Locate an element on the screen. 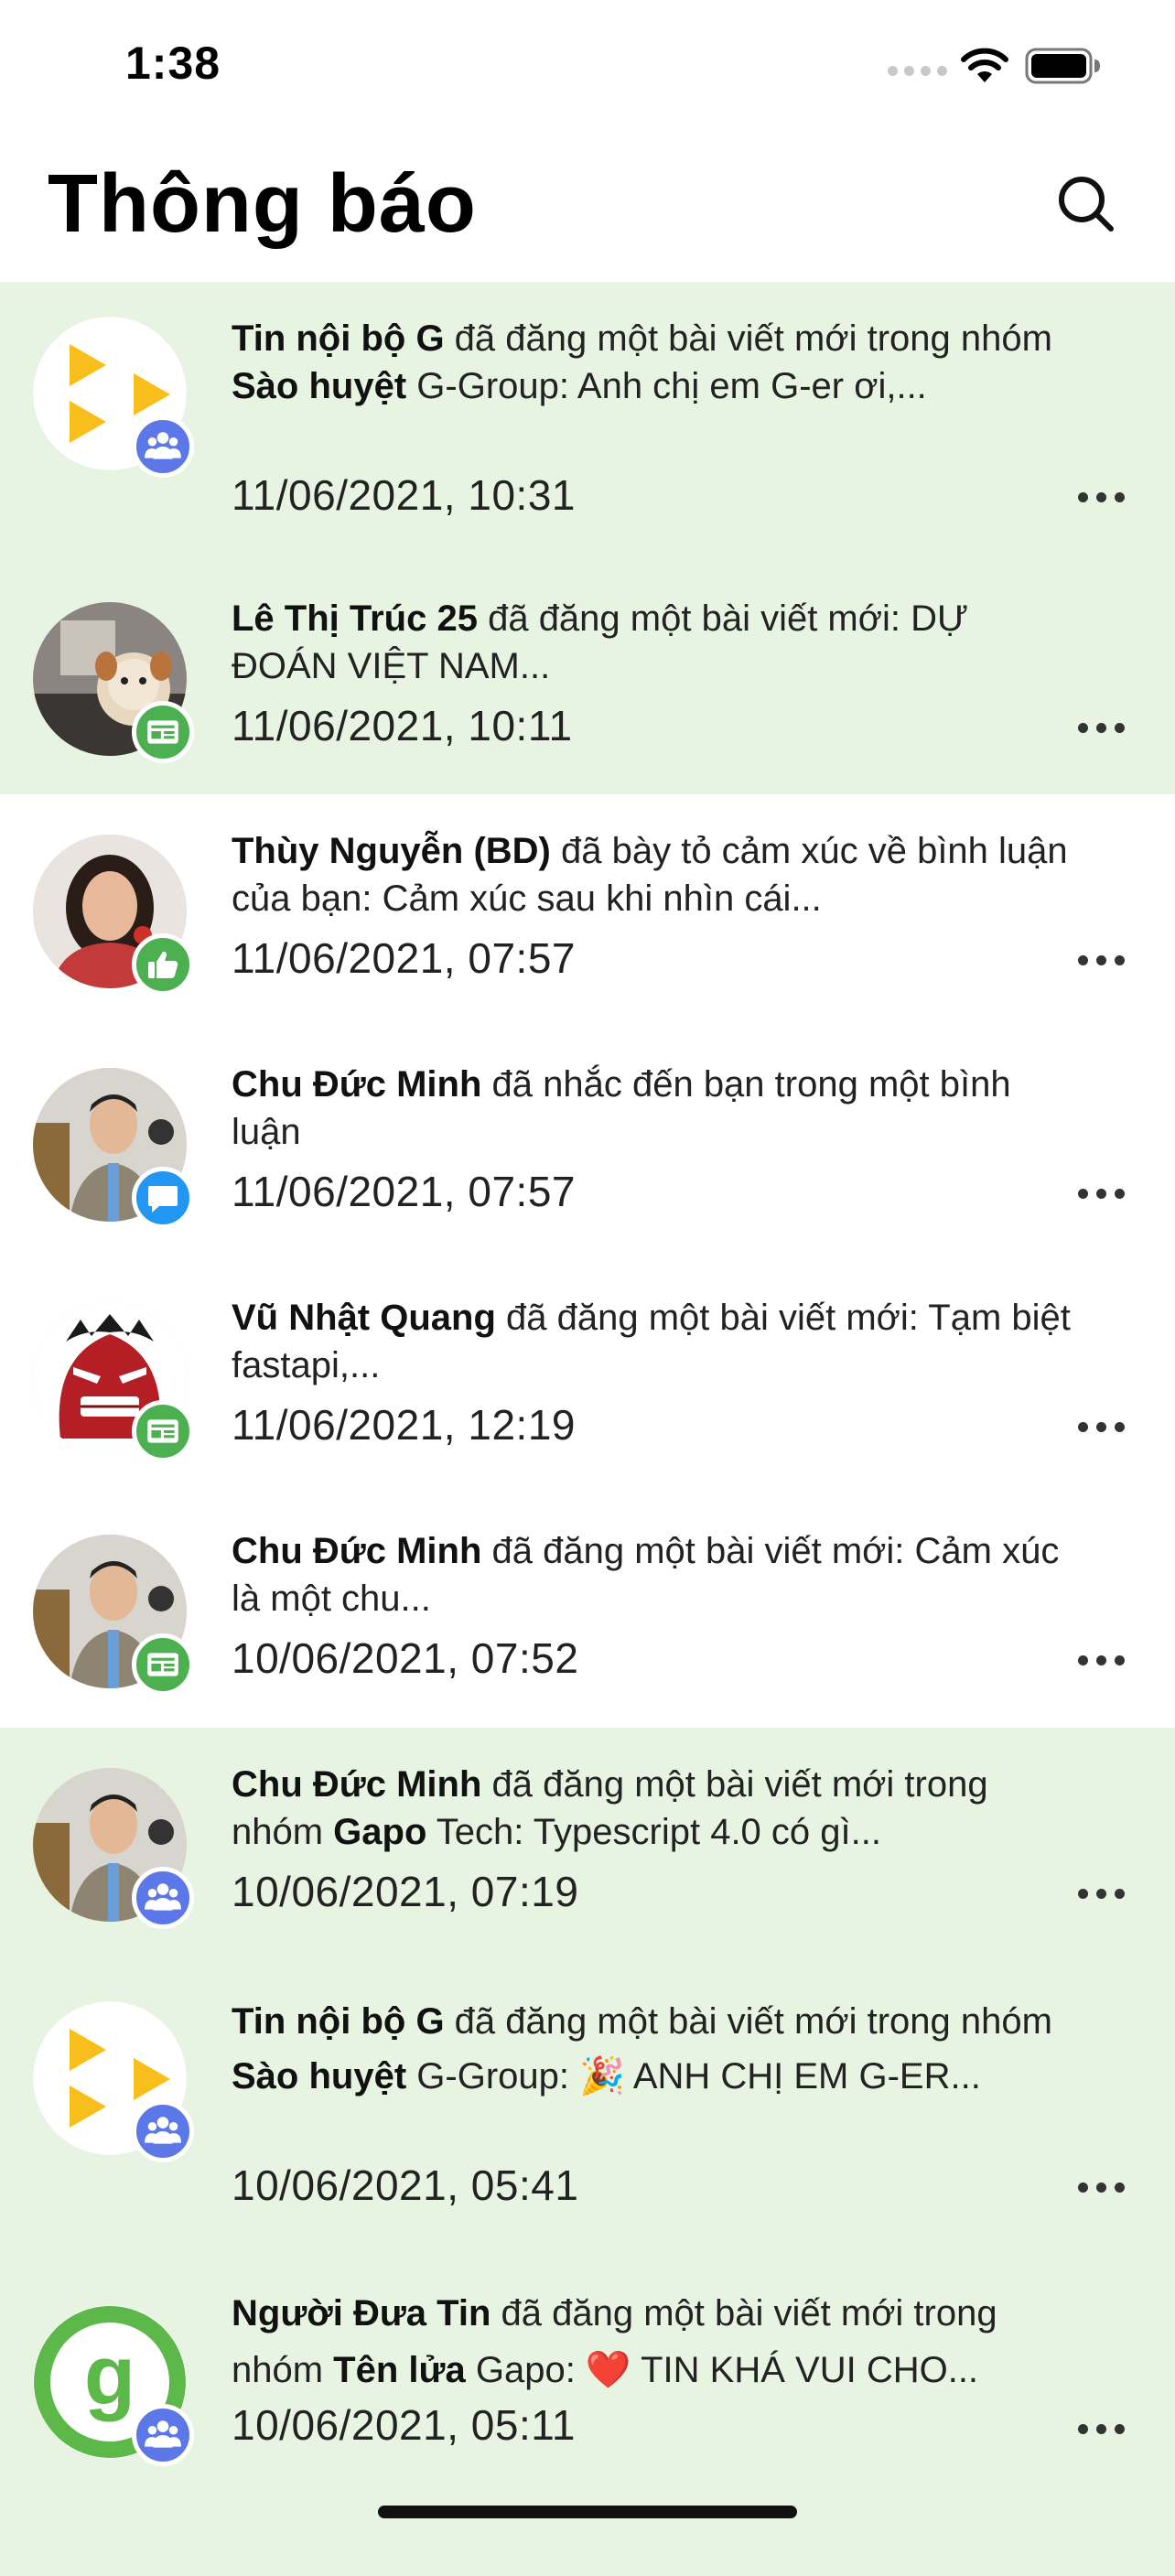  notification-time: 10/06/2021, 05:41 is located at coordinates (405, 2185).